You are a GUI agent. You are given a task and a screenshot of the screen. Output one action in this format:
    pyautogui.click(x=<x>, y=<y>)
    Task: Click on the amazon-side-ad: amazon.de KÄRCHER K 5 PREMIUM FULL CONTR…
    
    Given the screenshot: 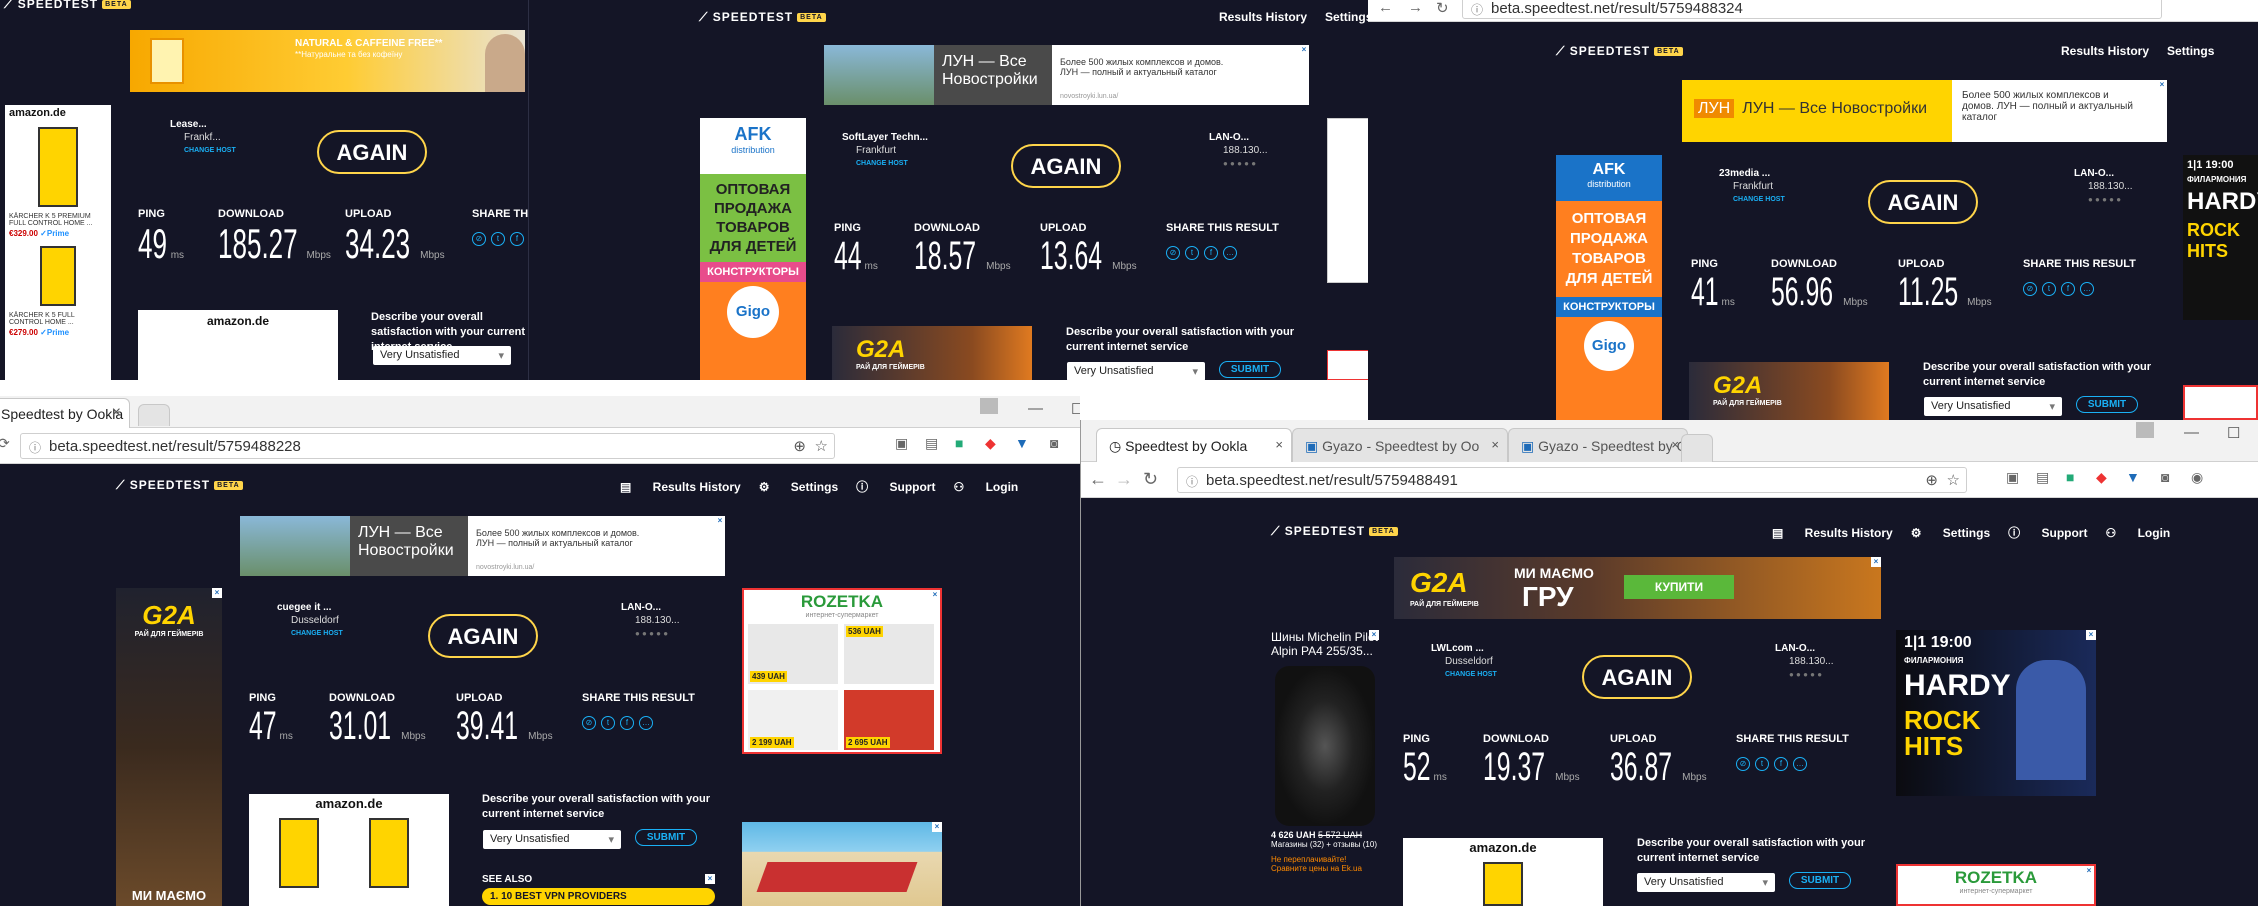 What is the action you would take?
    pyautogui.click(x=58, y=242)
    